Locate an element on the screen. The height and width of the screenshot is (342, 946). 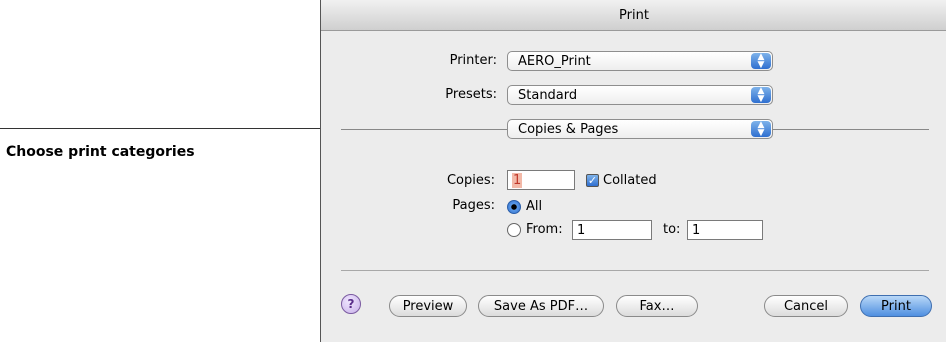
preview-label: Preview is located at coordinates (428, 306).